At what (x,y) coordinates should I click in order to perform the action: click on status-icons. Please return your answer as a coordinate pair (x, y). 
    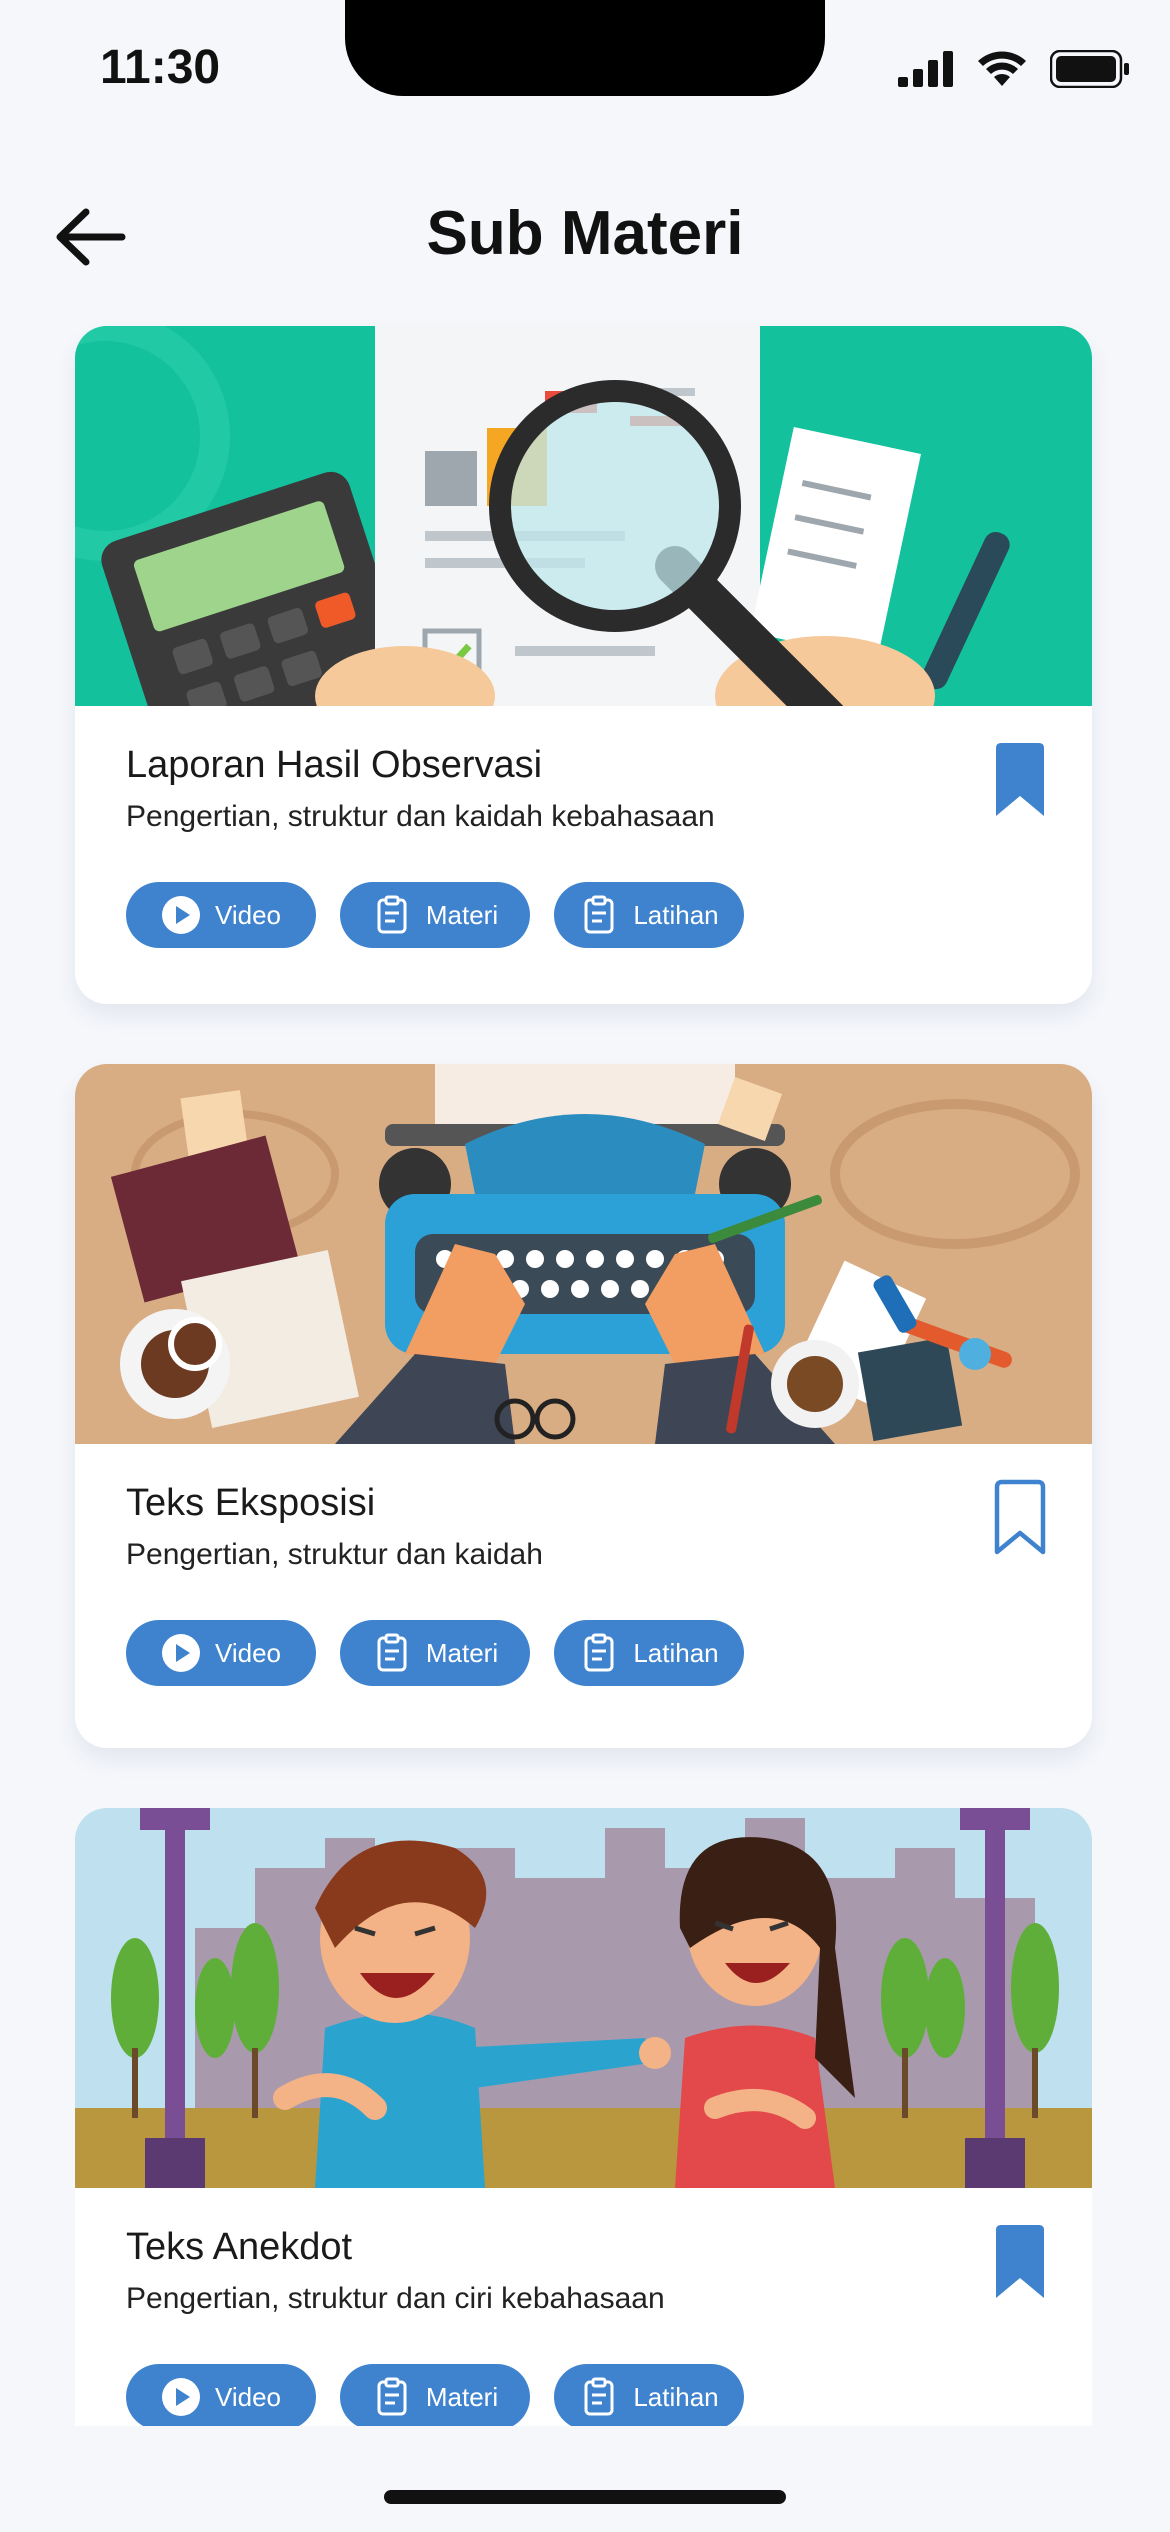
    Looking at the image, I should click on (1014, 69).